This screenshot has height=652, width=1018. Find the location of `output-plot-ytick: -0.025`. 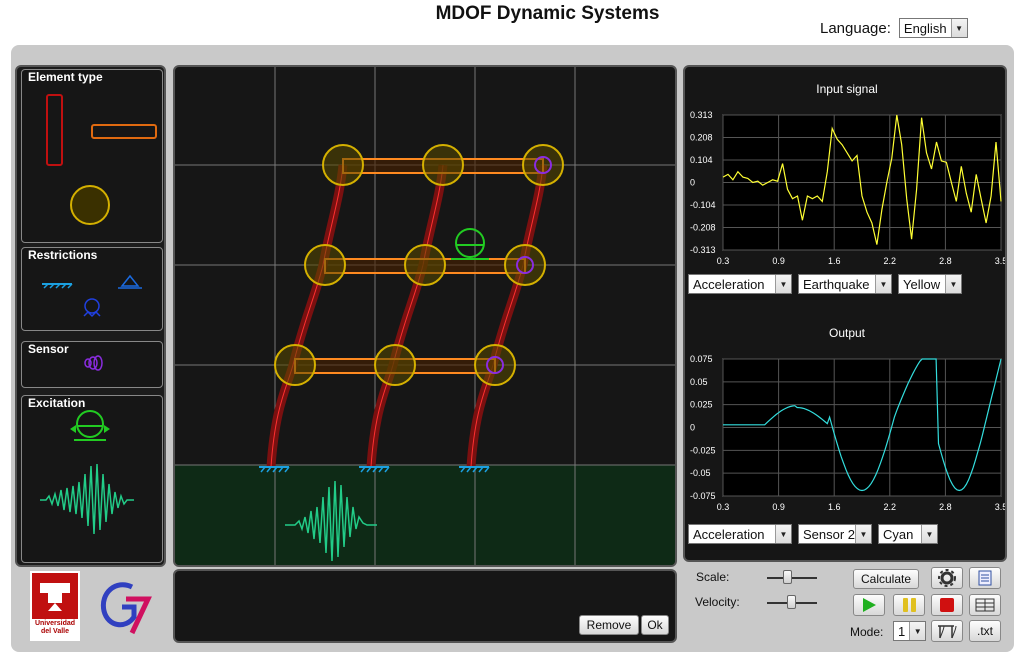

output-plot-ytick: -0.025 is located at coordinates (703, 450).